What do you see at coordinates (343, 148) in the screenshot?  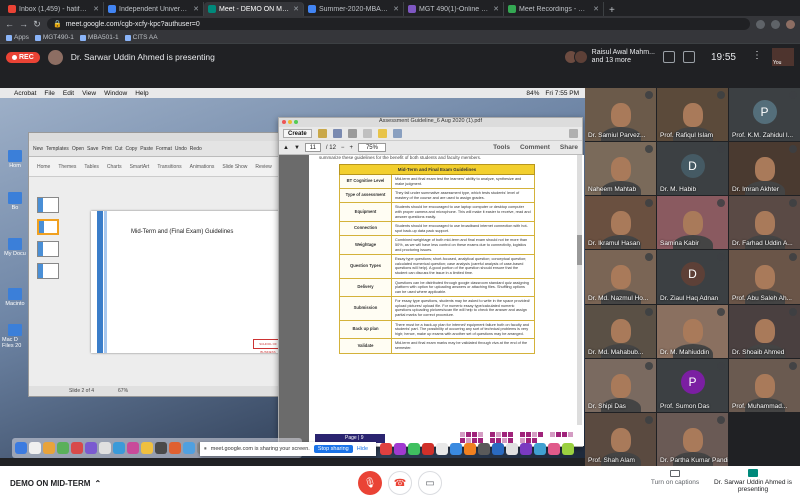 I see `zoom-out-icon: −` at bounding box center [343, 148].